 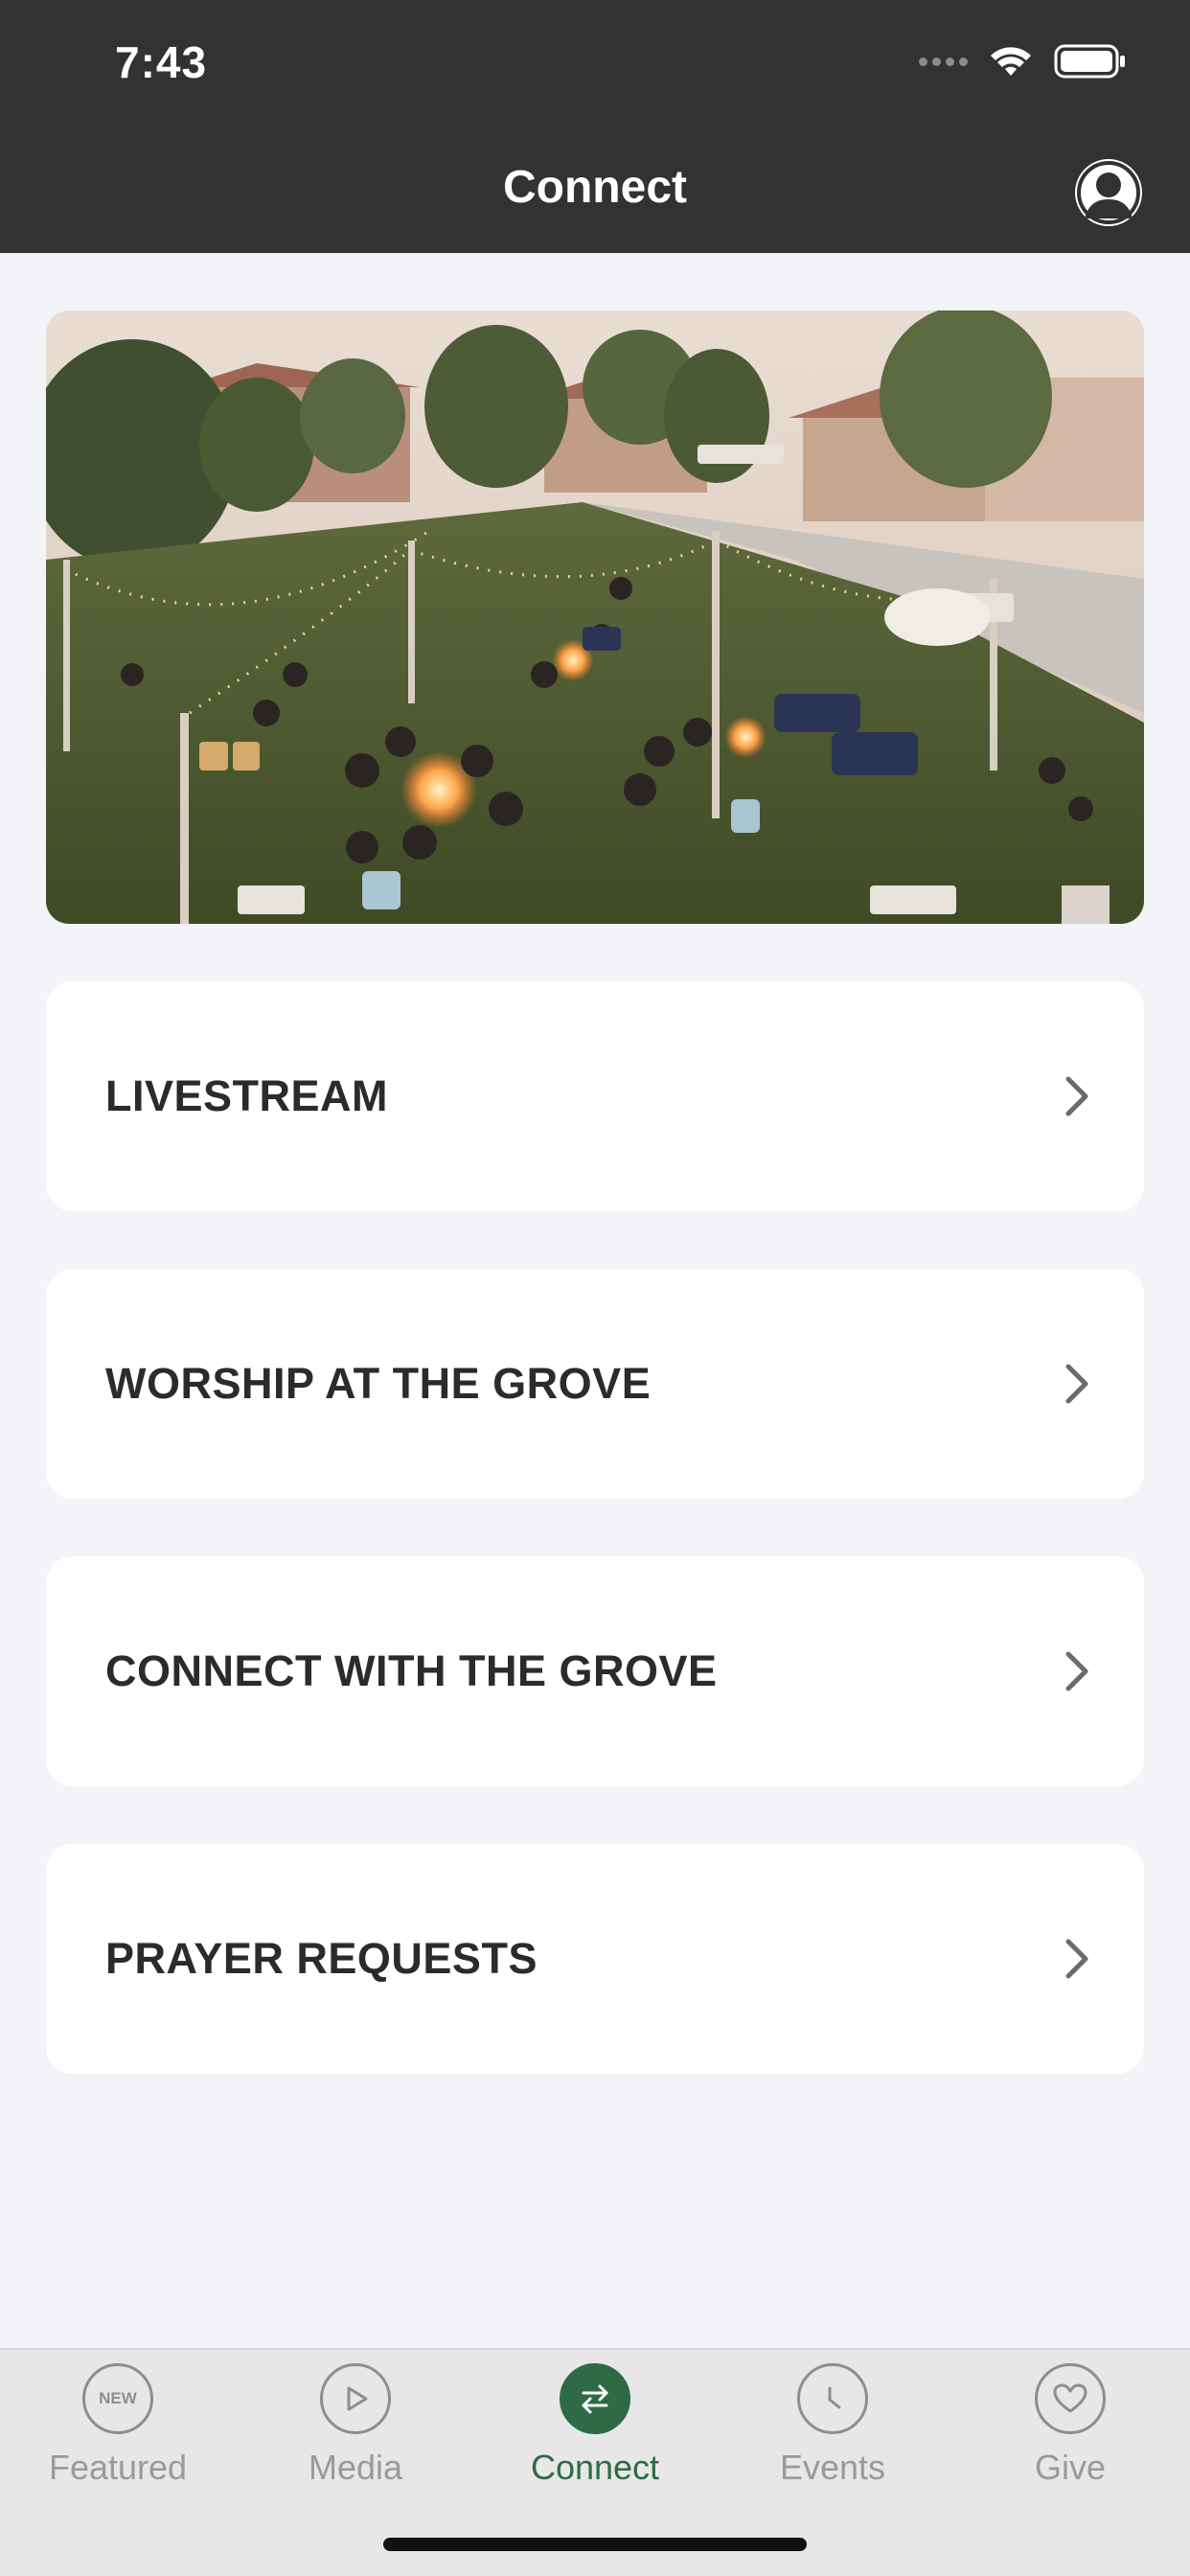 What do you see at coordinates (1011, 62) in the screenshot?
I see `wifi-icon` at bounding box center [1011, 62].